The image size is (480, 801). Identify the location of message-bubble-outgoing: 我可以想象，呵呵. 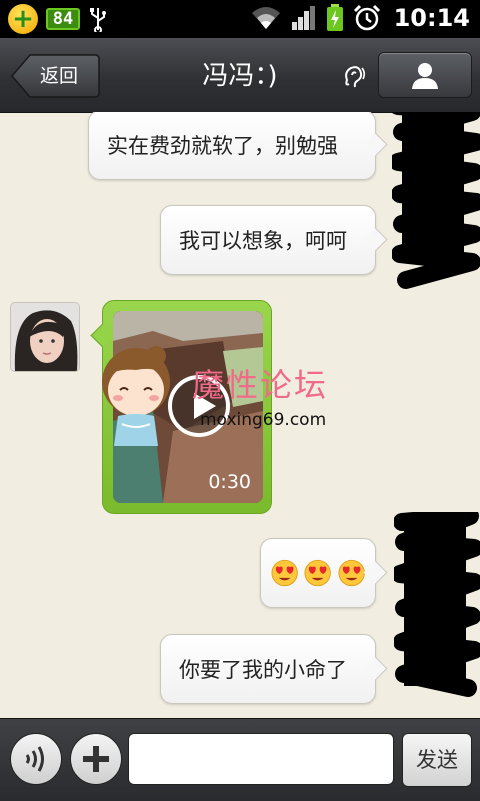
(268, 240).